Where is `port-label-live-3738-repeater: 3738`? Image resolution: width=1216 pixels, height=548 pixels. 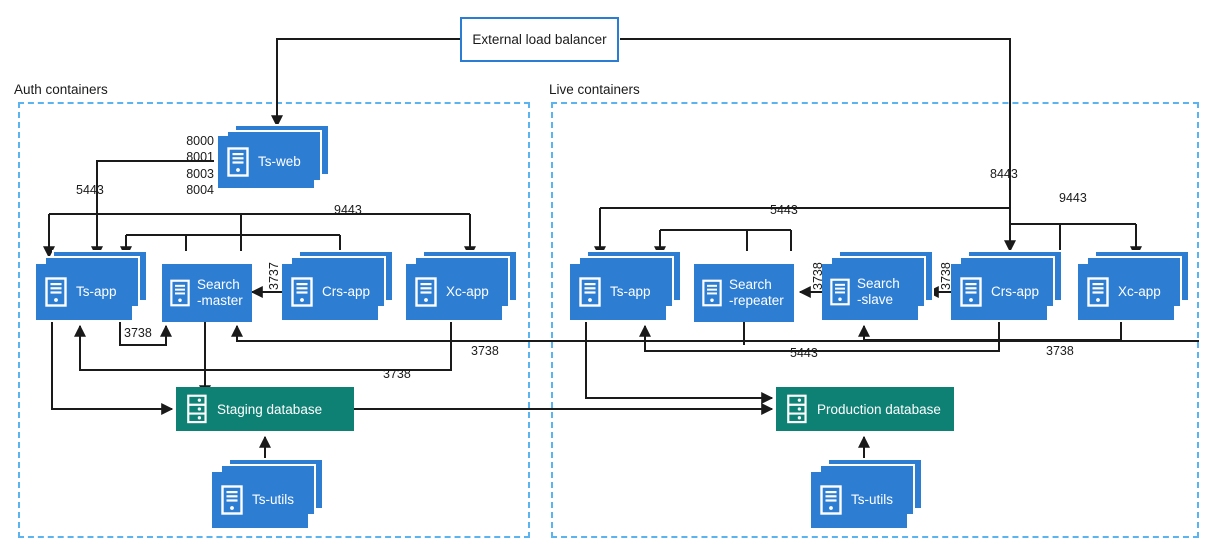 port-label-live-3738-repeater: 3738 is located at coordinates (818, 276).